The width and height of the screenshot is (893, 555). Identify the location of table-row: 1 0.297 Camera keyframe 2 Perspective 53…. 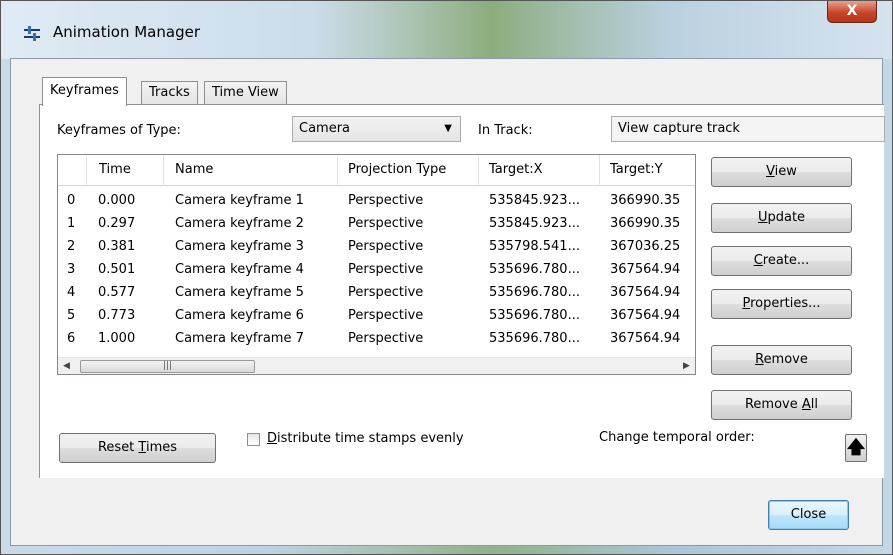
(376, 224).